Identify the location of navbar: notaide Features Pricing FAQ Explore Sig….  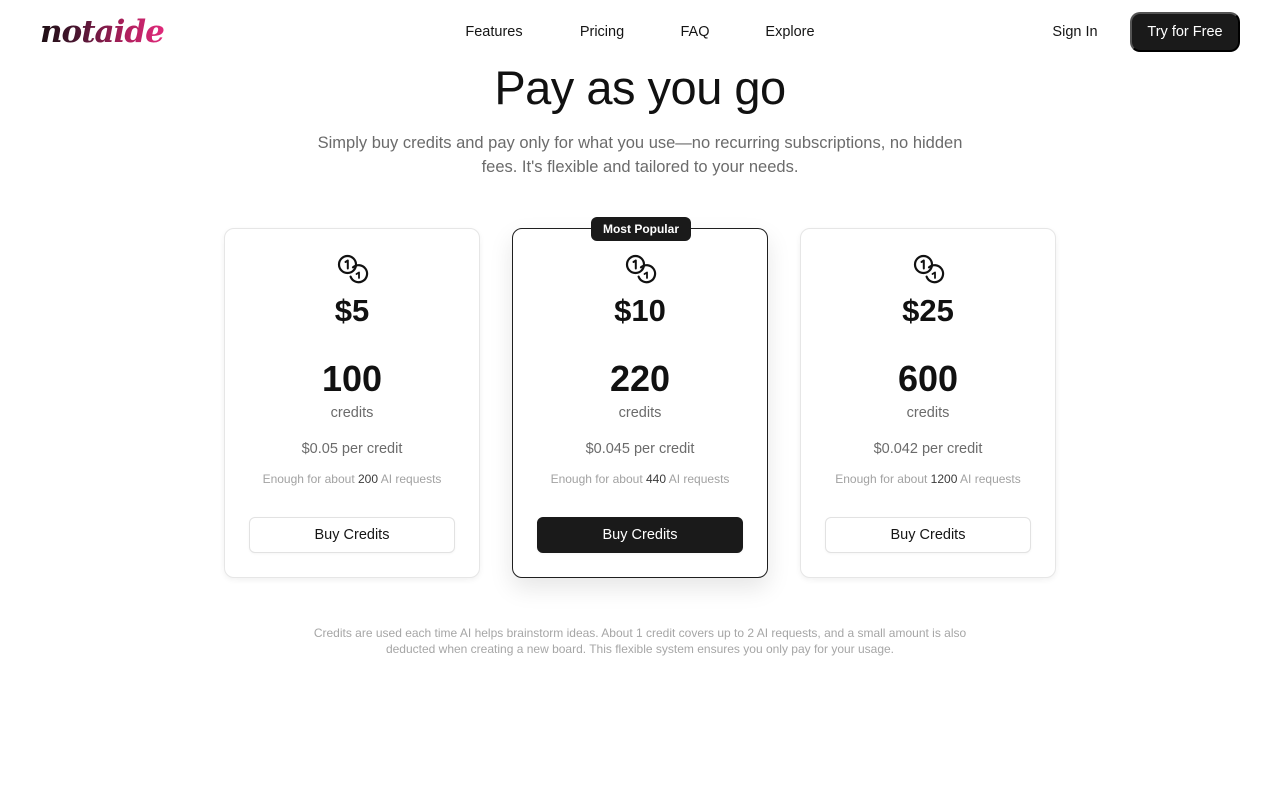
(640, 32).